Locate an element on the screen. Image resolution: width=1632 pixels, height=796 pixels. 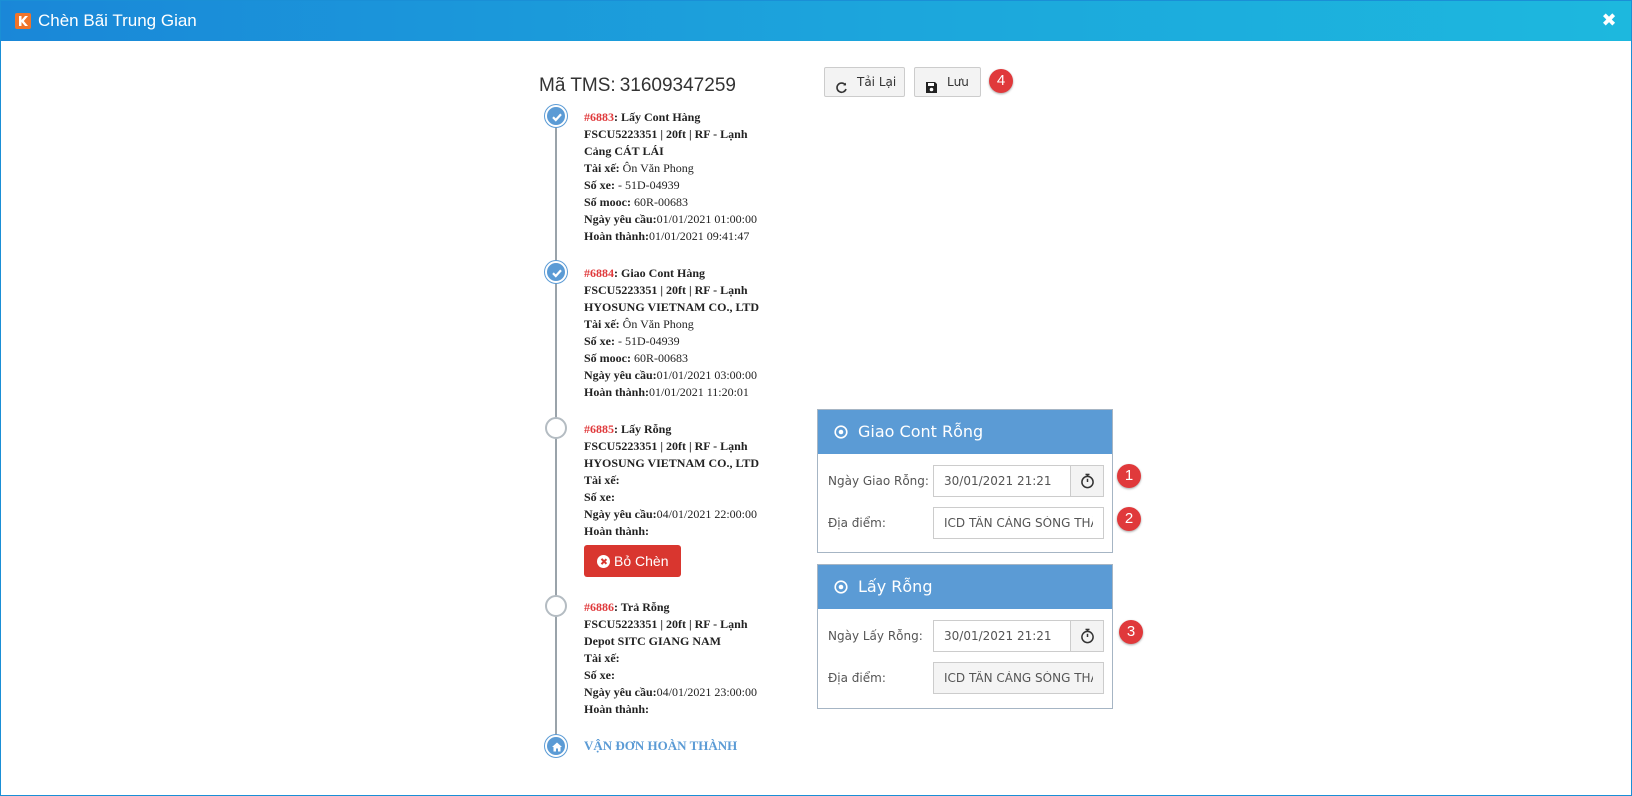
reload-button: Tải Lại is located at coordinates (864, 82).